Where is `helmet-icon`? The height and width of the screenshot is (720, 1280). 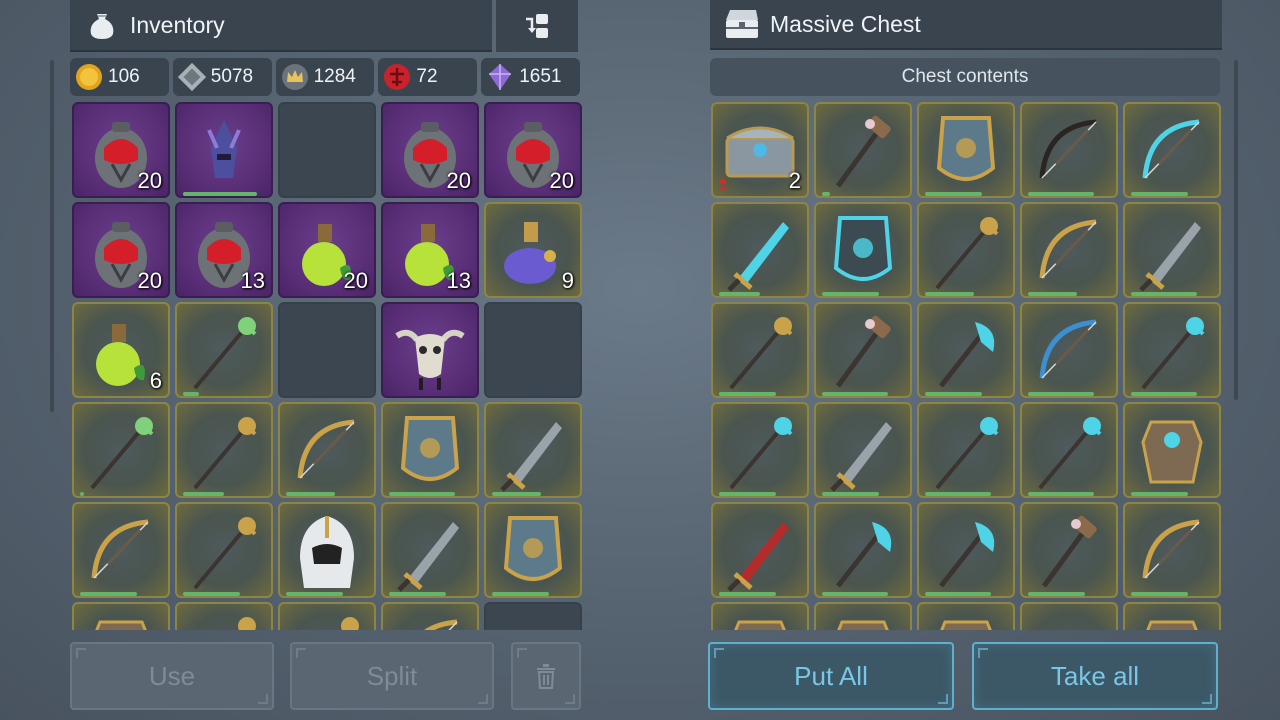 helmet-icon is located at coordinates (760, 625).